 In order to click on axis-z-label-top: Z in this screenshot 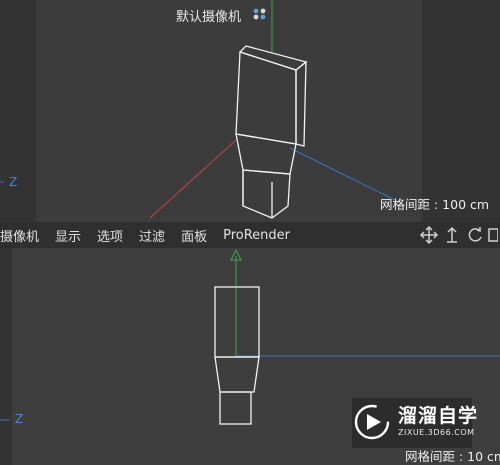, I will do `click(13, 182)`.